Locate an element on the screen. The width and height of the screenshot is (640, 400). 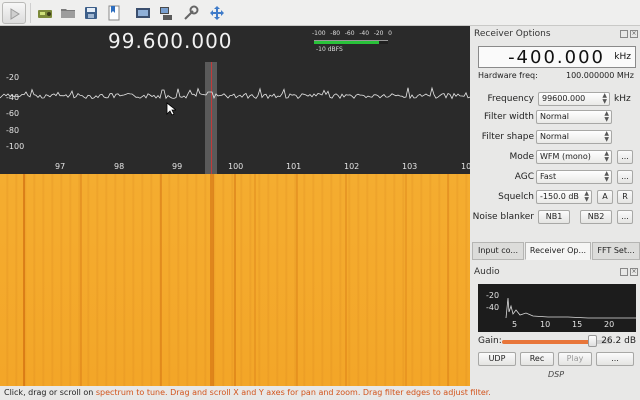
audio-x-label: 20 is located at coordinates (609, 324).